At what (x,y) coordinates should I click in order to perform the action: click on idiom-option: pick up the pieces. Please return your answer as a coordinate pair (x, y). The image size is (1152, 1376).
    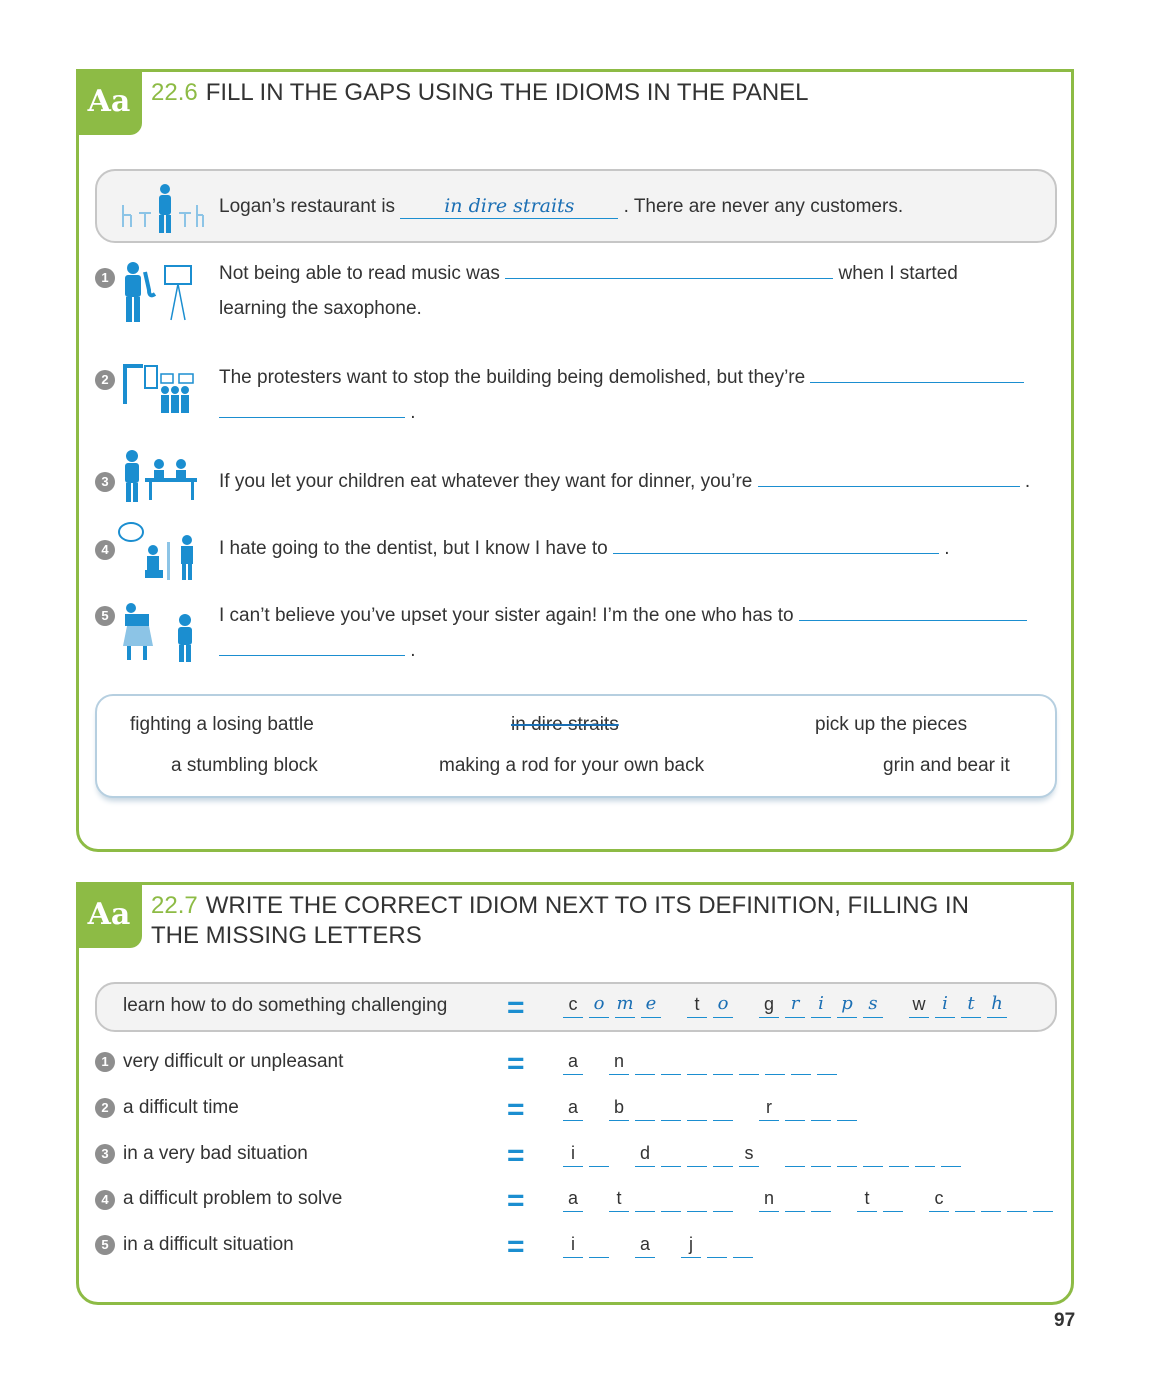
    Looking at the image, I should click on (891, 725).